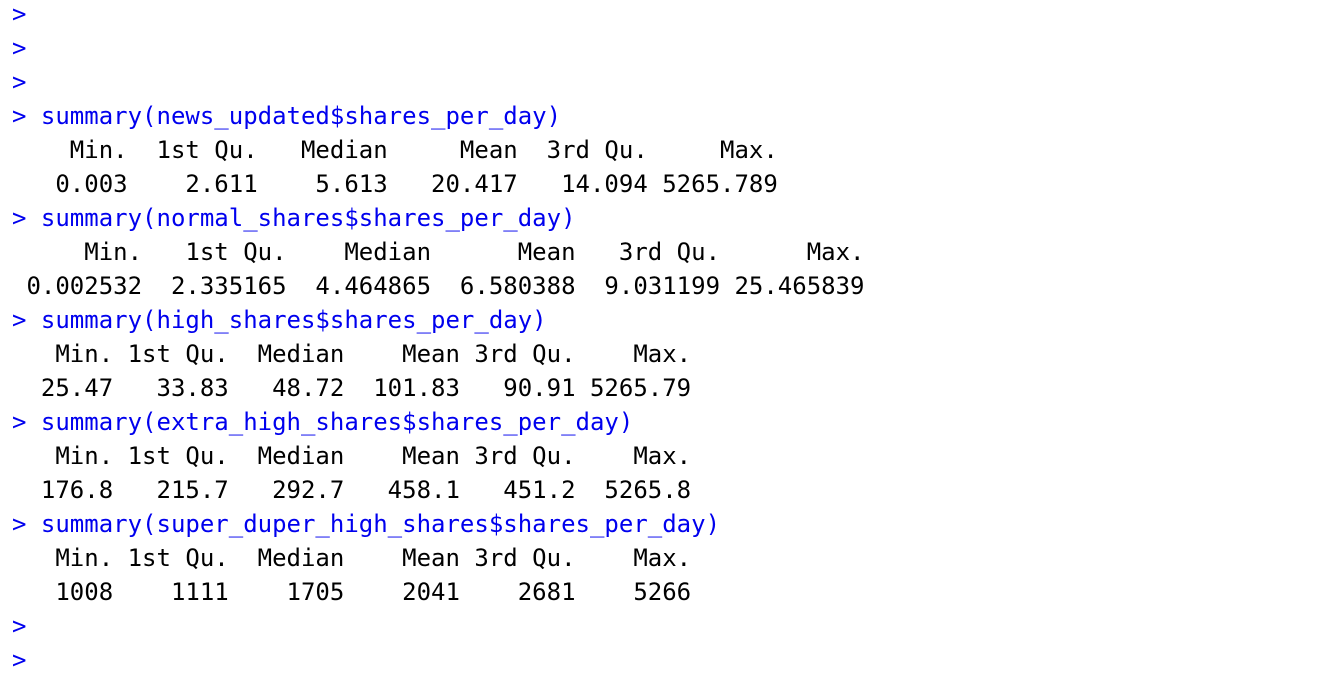 This screenshot has width=1323, height=677. Describe the element at coordinates (287, 116) in the screenshot. I see `console-command-line: > summary(news_updated$shares_per_day)` at that location.